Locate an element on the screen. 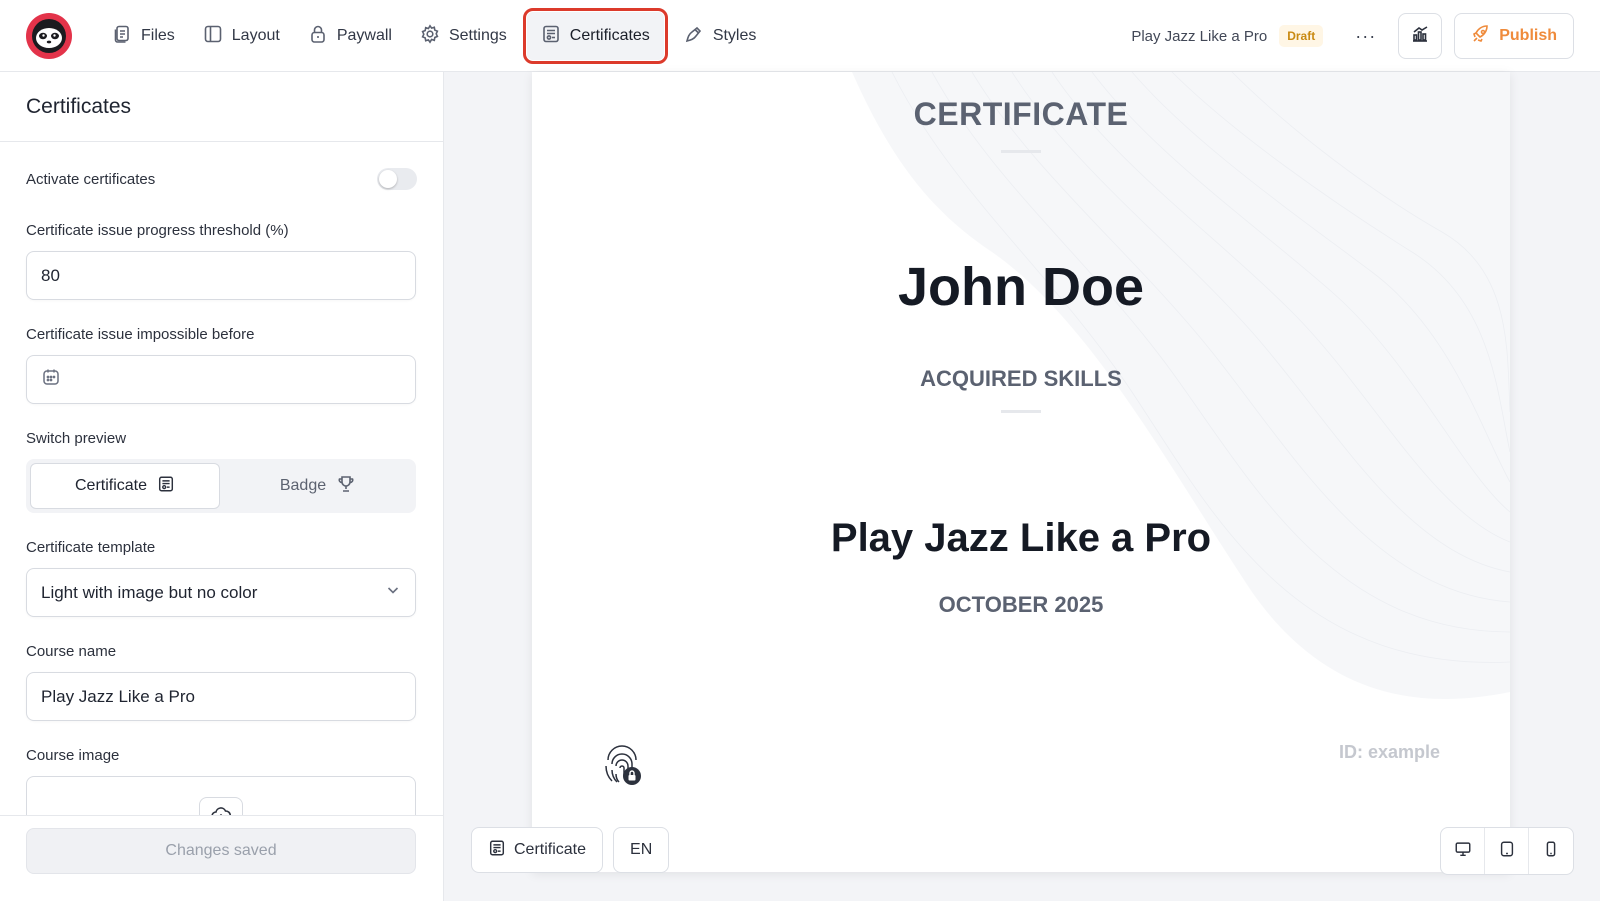 The width and height of the screenshot is (1600, 901). certificate-date: OCTOBER 2025 is located at coordinates (1021, 604).